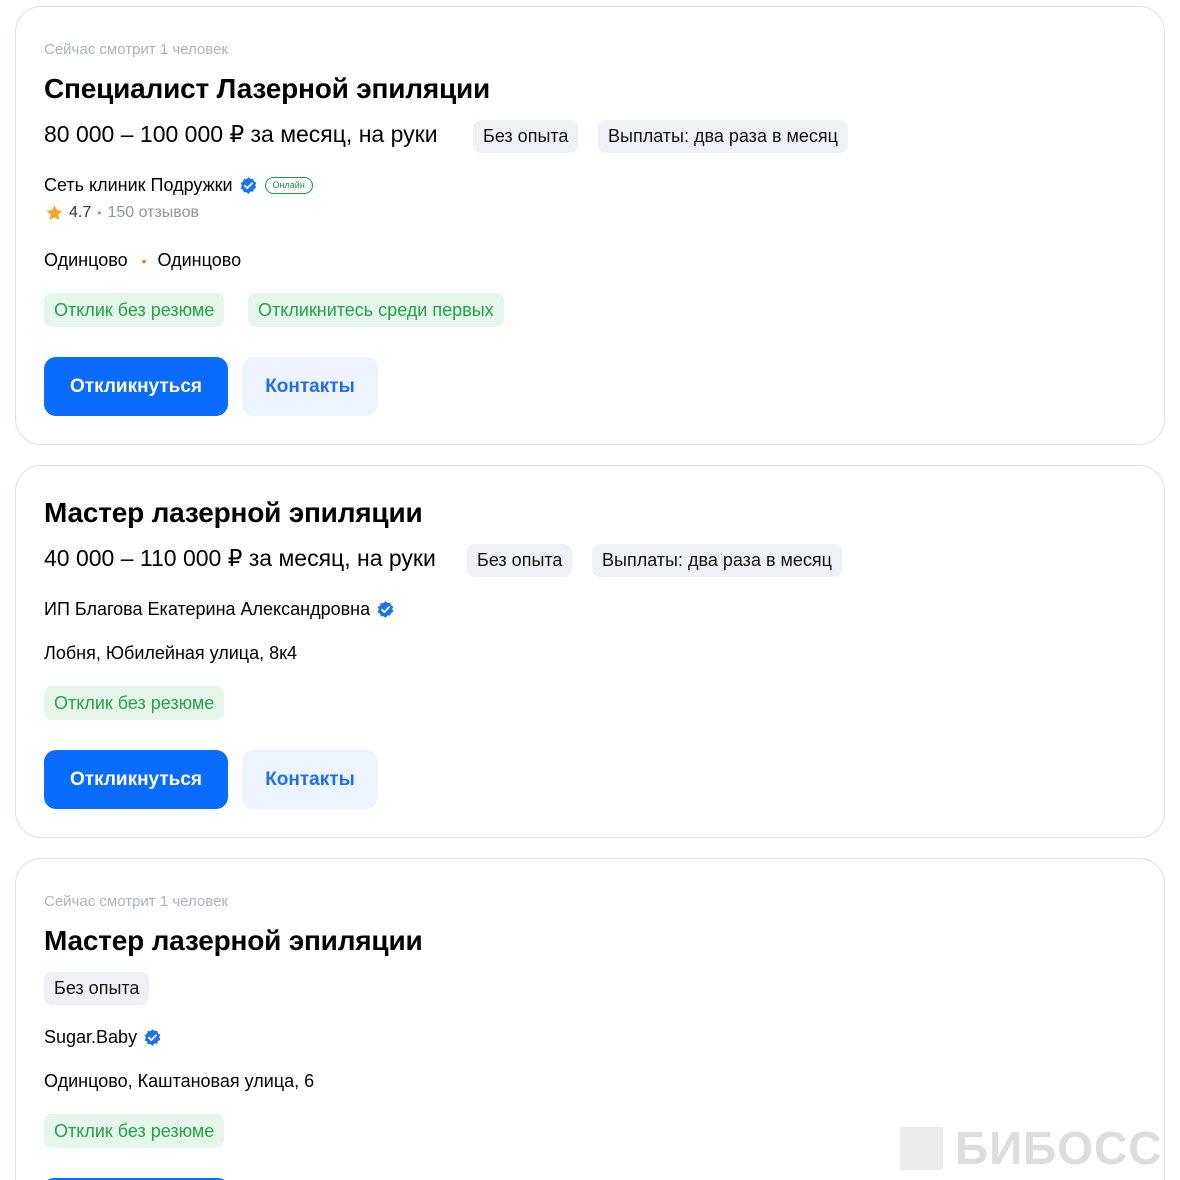 The height and width of the screenshot is (1180, 1180). Describe the element at coordinates (86, 260) in the screenshot. I see `location-city: Одинцово` at that location.